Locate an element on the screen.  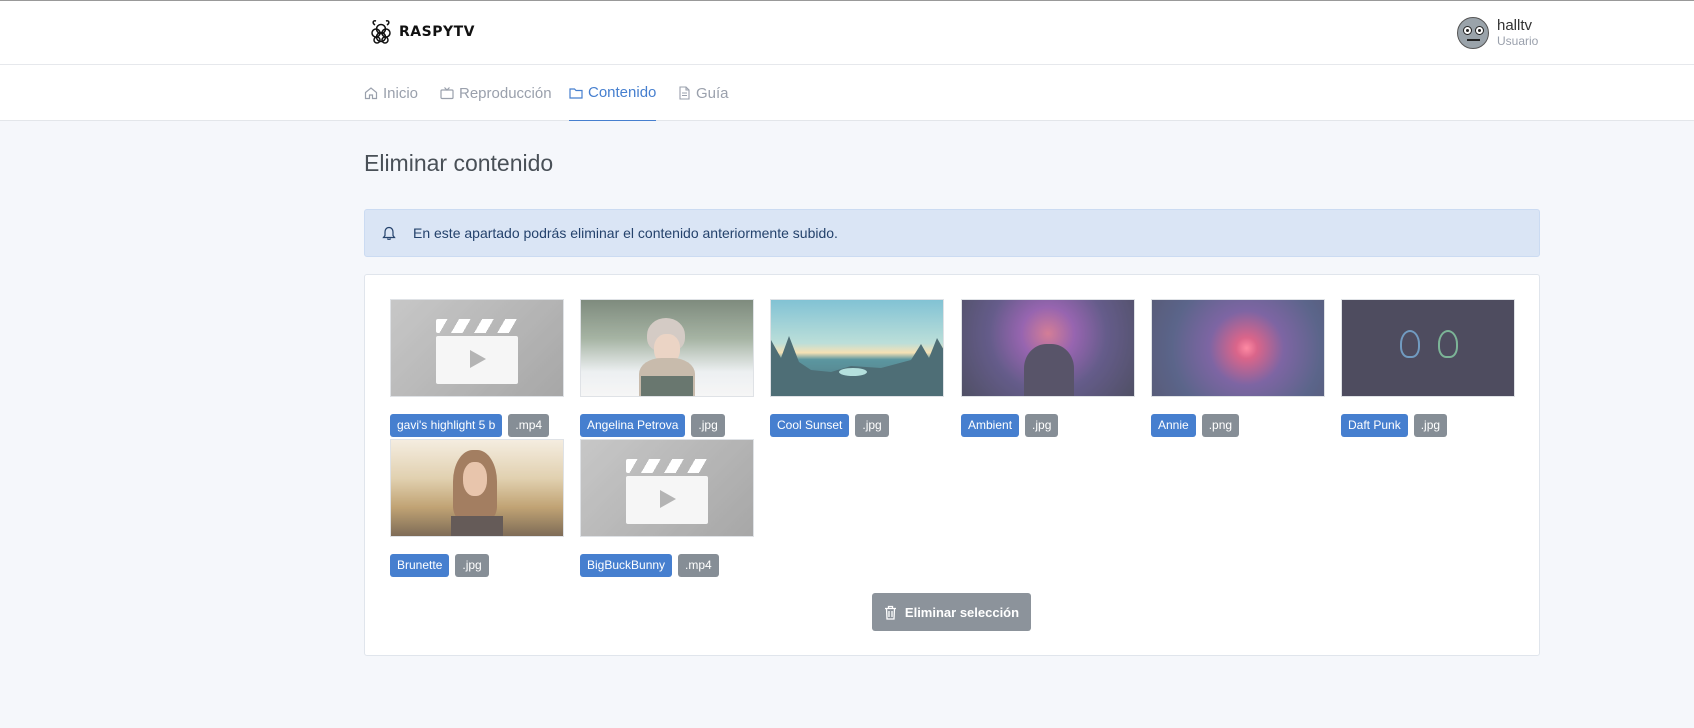
tab-label: Inicio is located at coordinates (401, 93).